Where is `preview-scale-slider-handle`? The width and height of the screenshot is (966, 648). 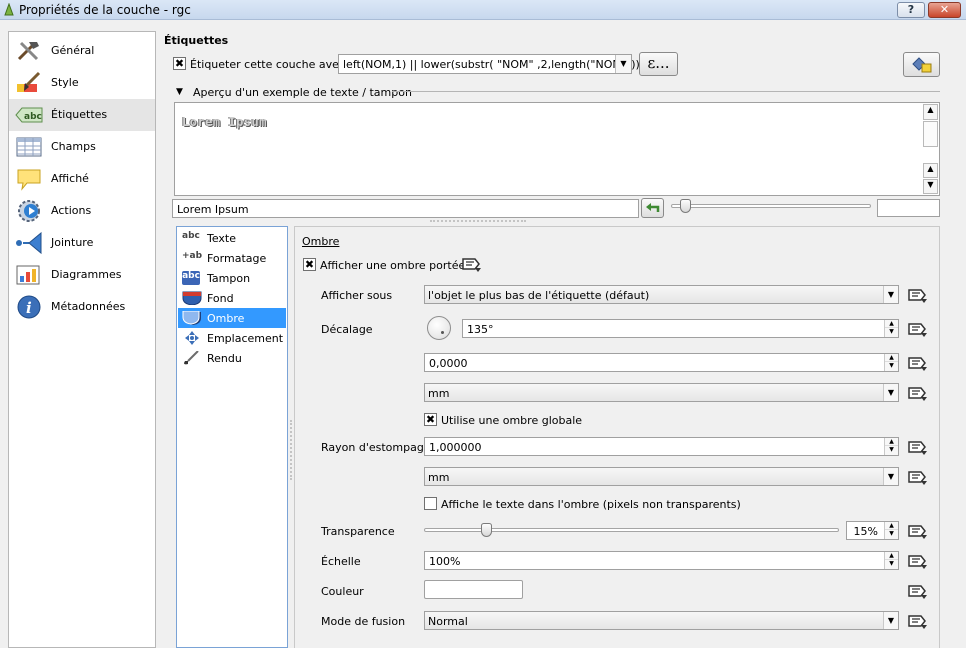 preview-scale-slider-handle is located at coordinates (685, 206).